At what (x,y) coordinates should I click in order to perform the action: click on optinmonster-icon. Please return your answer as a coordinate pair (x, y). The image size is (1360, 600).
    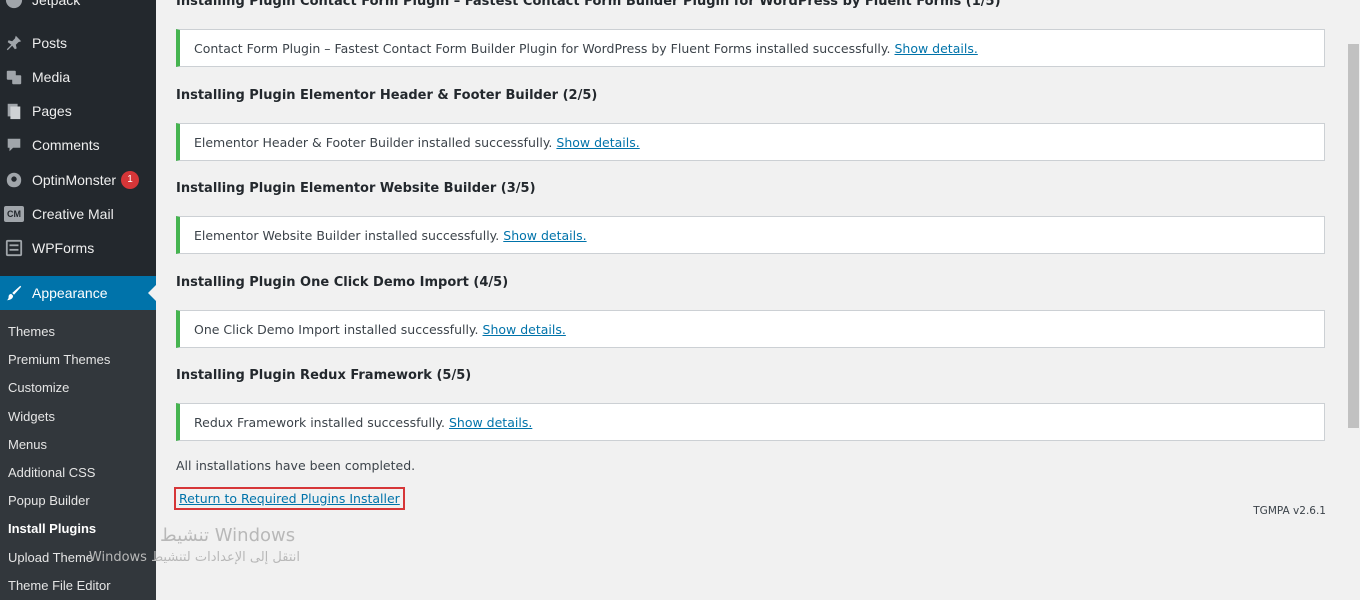
    Looking at the image, I should click on (14, 180).